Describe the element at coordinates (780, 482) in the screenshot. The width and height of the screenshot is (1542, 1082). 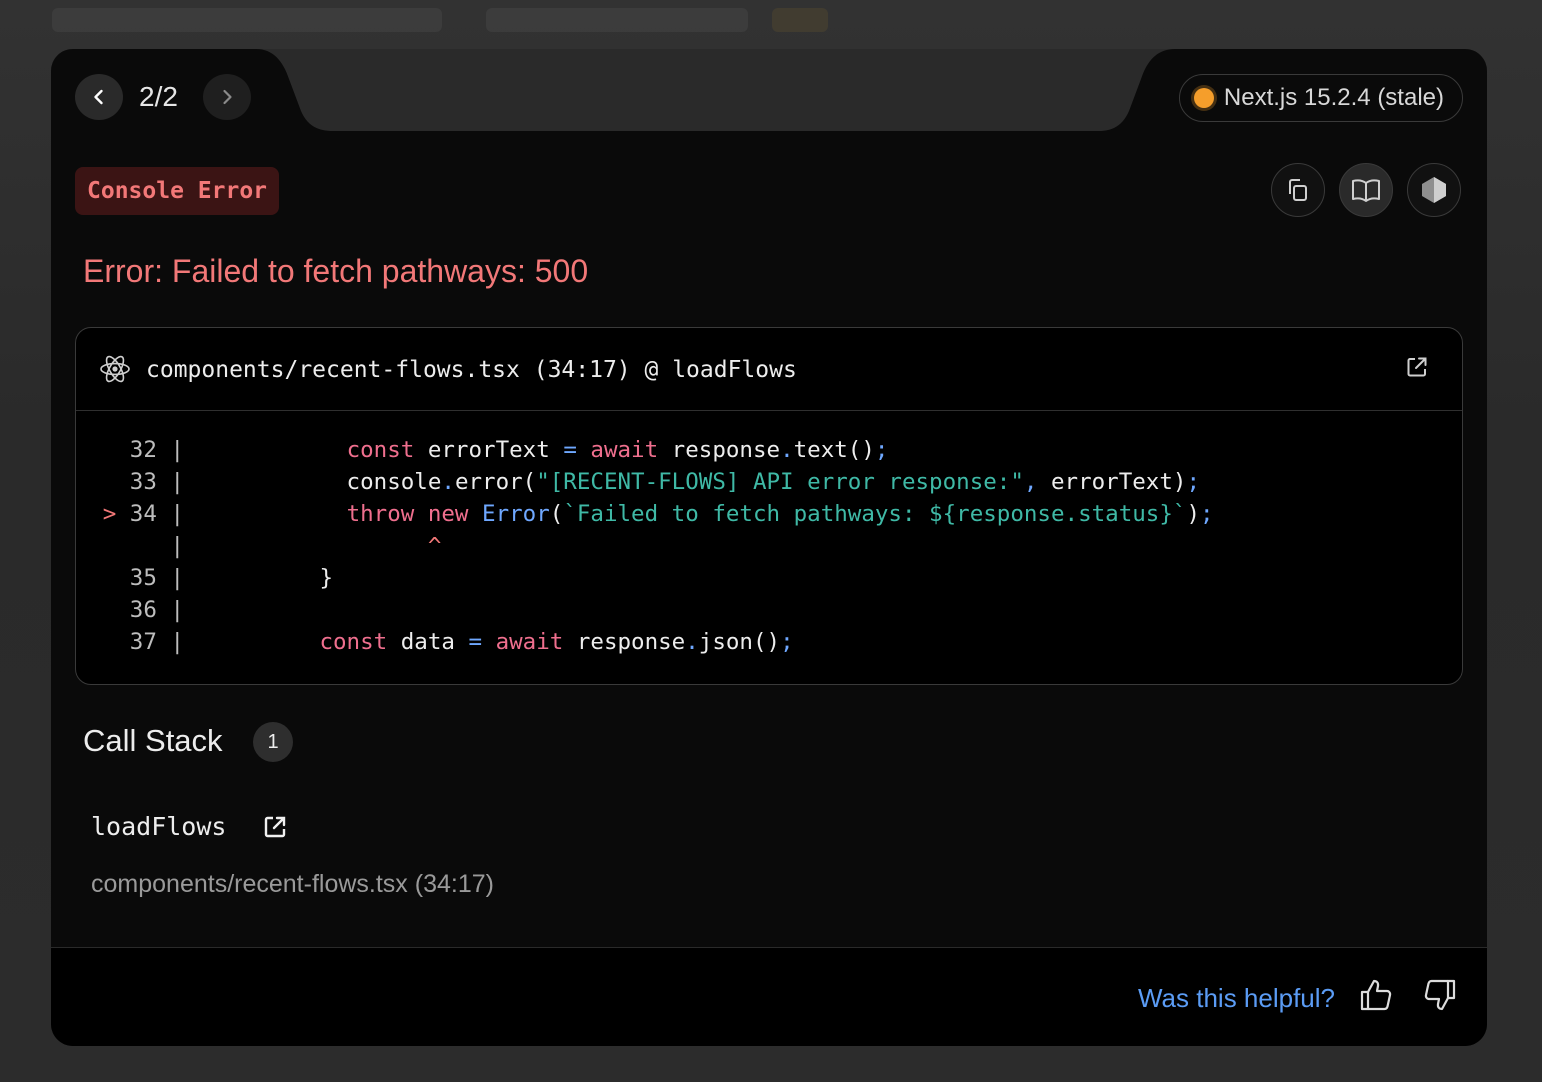
I see `code-token: "[RECENT-FLOWS] API error response:"` at that location.